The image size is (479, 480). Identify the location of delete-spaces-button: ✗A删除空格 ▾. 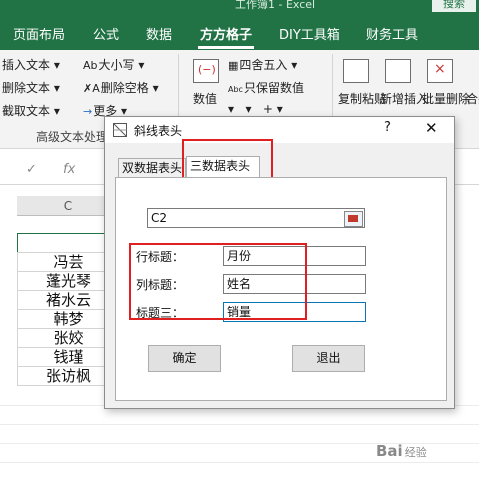
(121, 87).